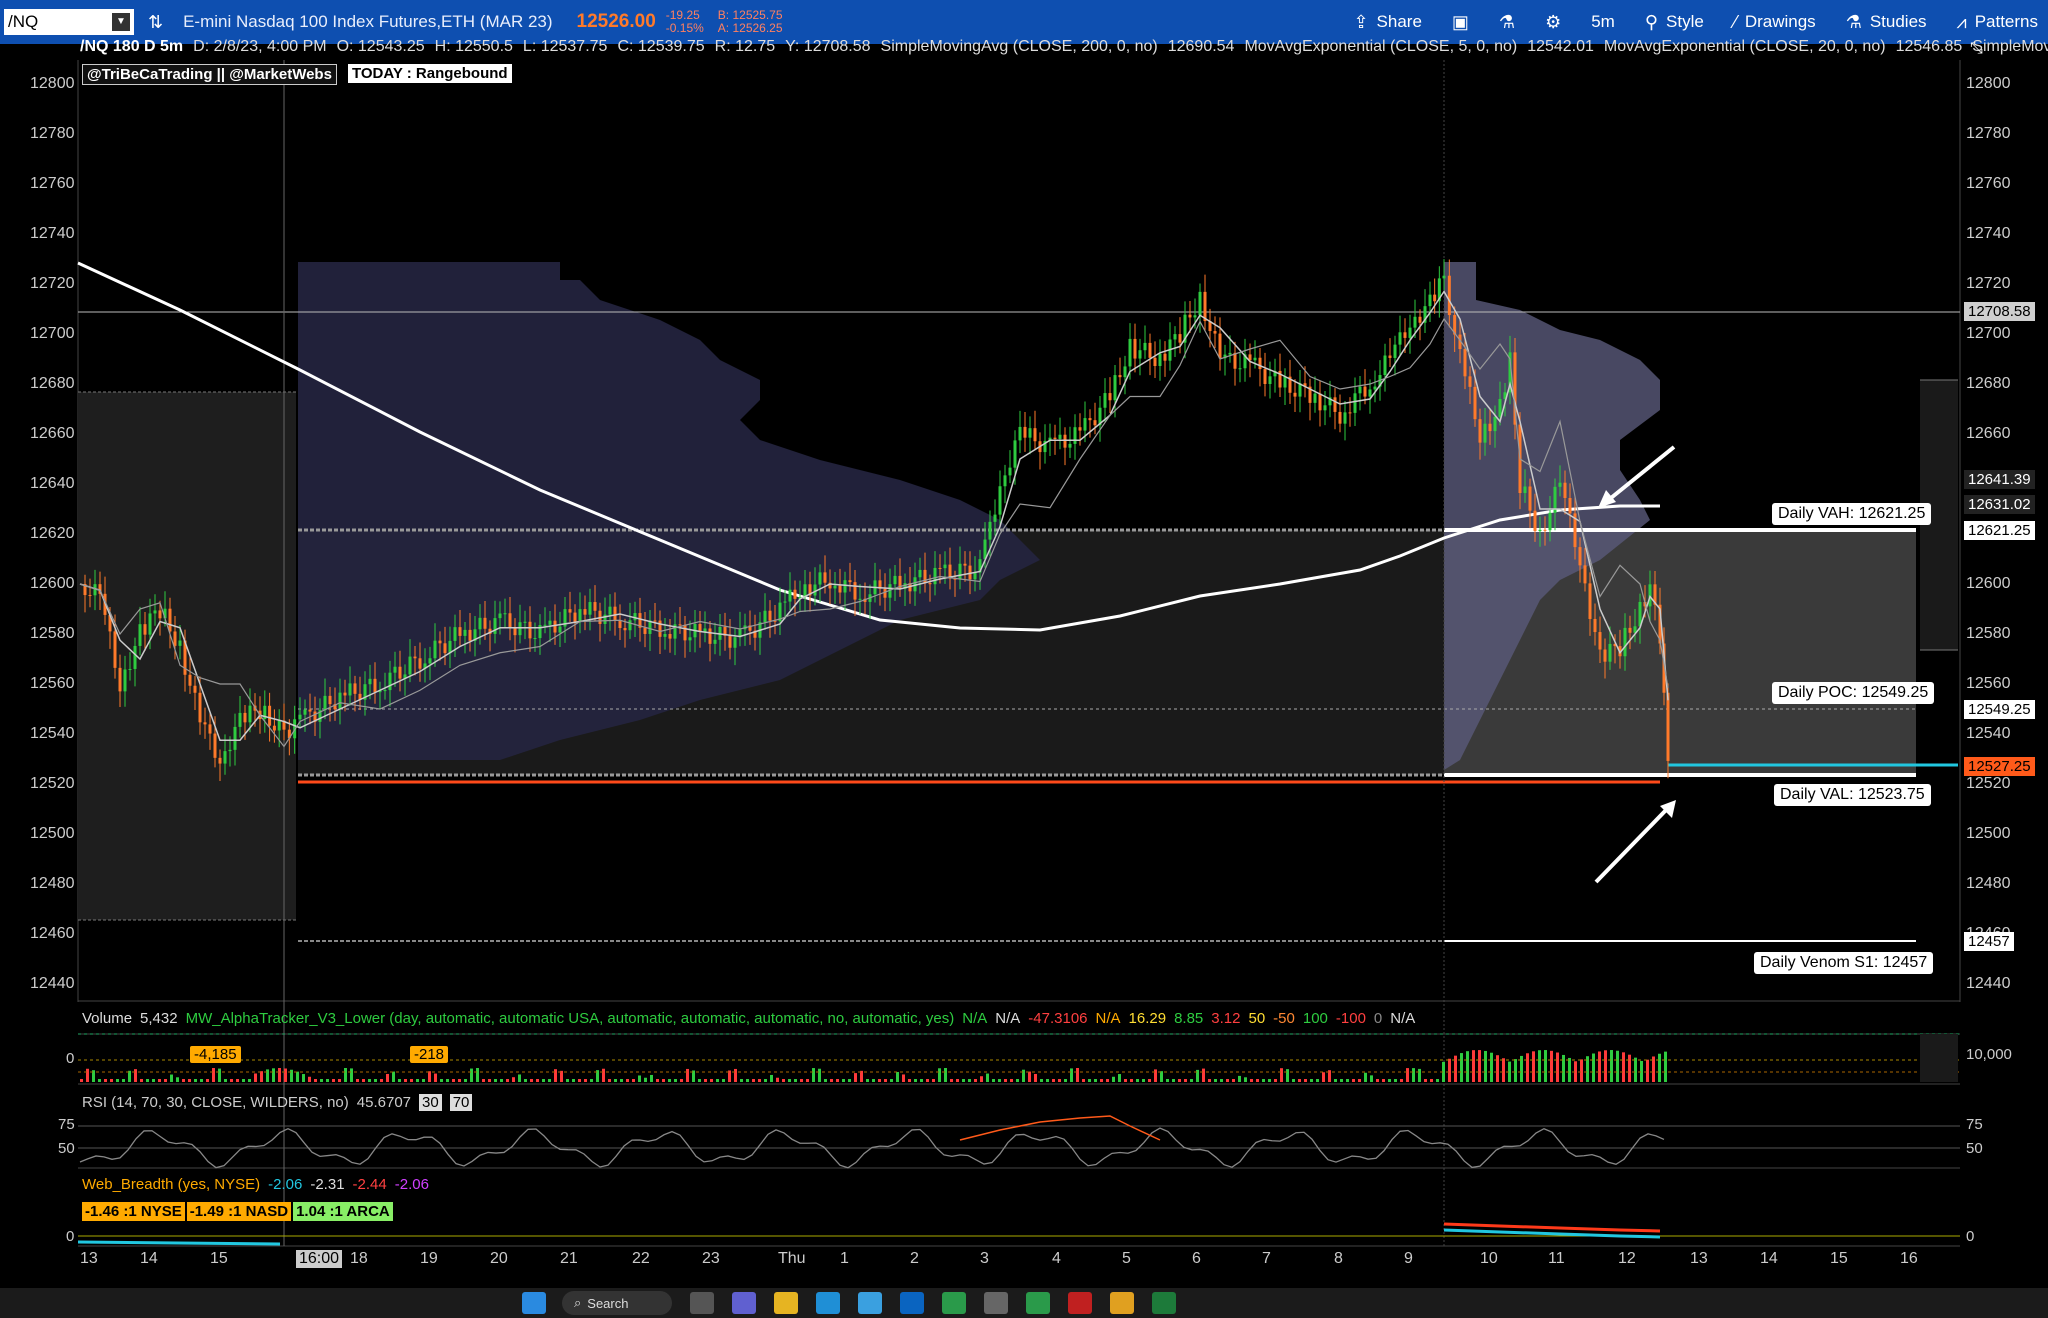 This screenshot has width=2048, height=1318. I want to click on breadth-ratio-tags: -1.46 :1 NYSE -1.49 :1 NASD 1.04 :1 ARCA, so click(237, 1211).